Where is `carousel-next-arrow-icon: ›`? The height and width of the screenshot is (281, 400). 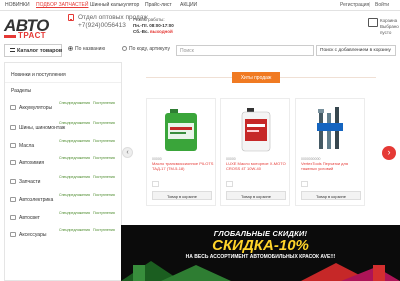 carousel-next-arrow-icon: › is located at coordinates (389, 153).